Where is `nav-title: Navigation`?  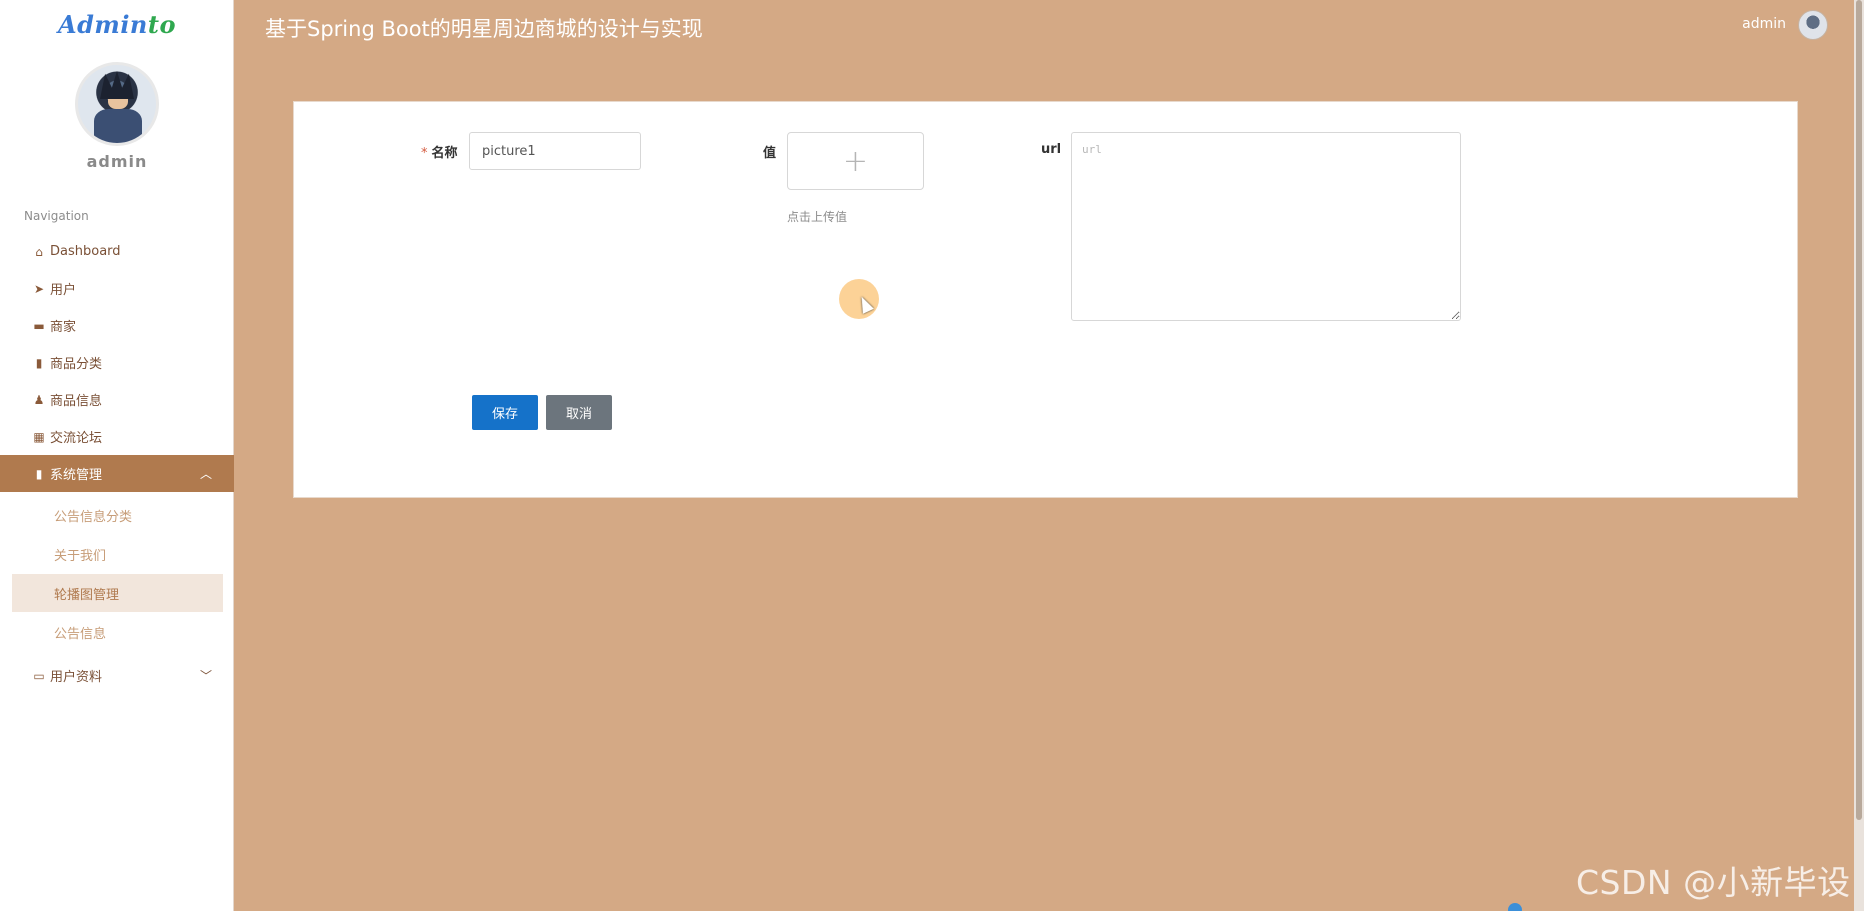 nav-title: Navigation is located at coordinates (56, 216).